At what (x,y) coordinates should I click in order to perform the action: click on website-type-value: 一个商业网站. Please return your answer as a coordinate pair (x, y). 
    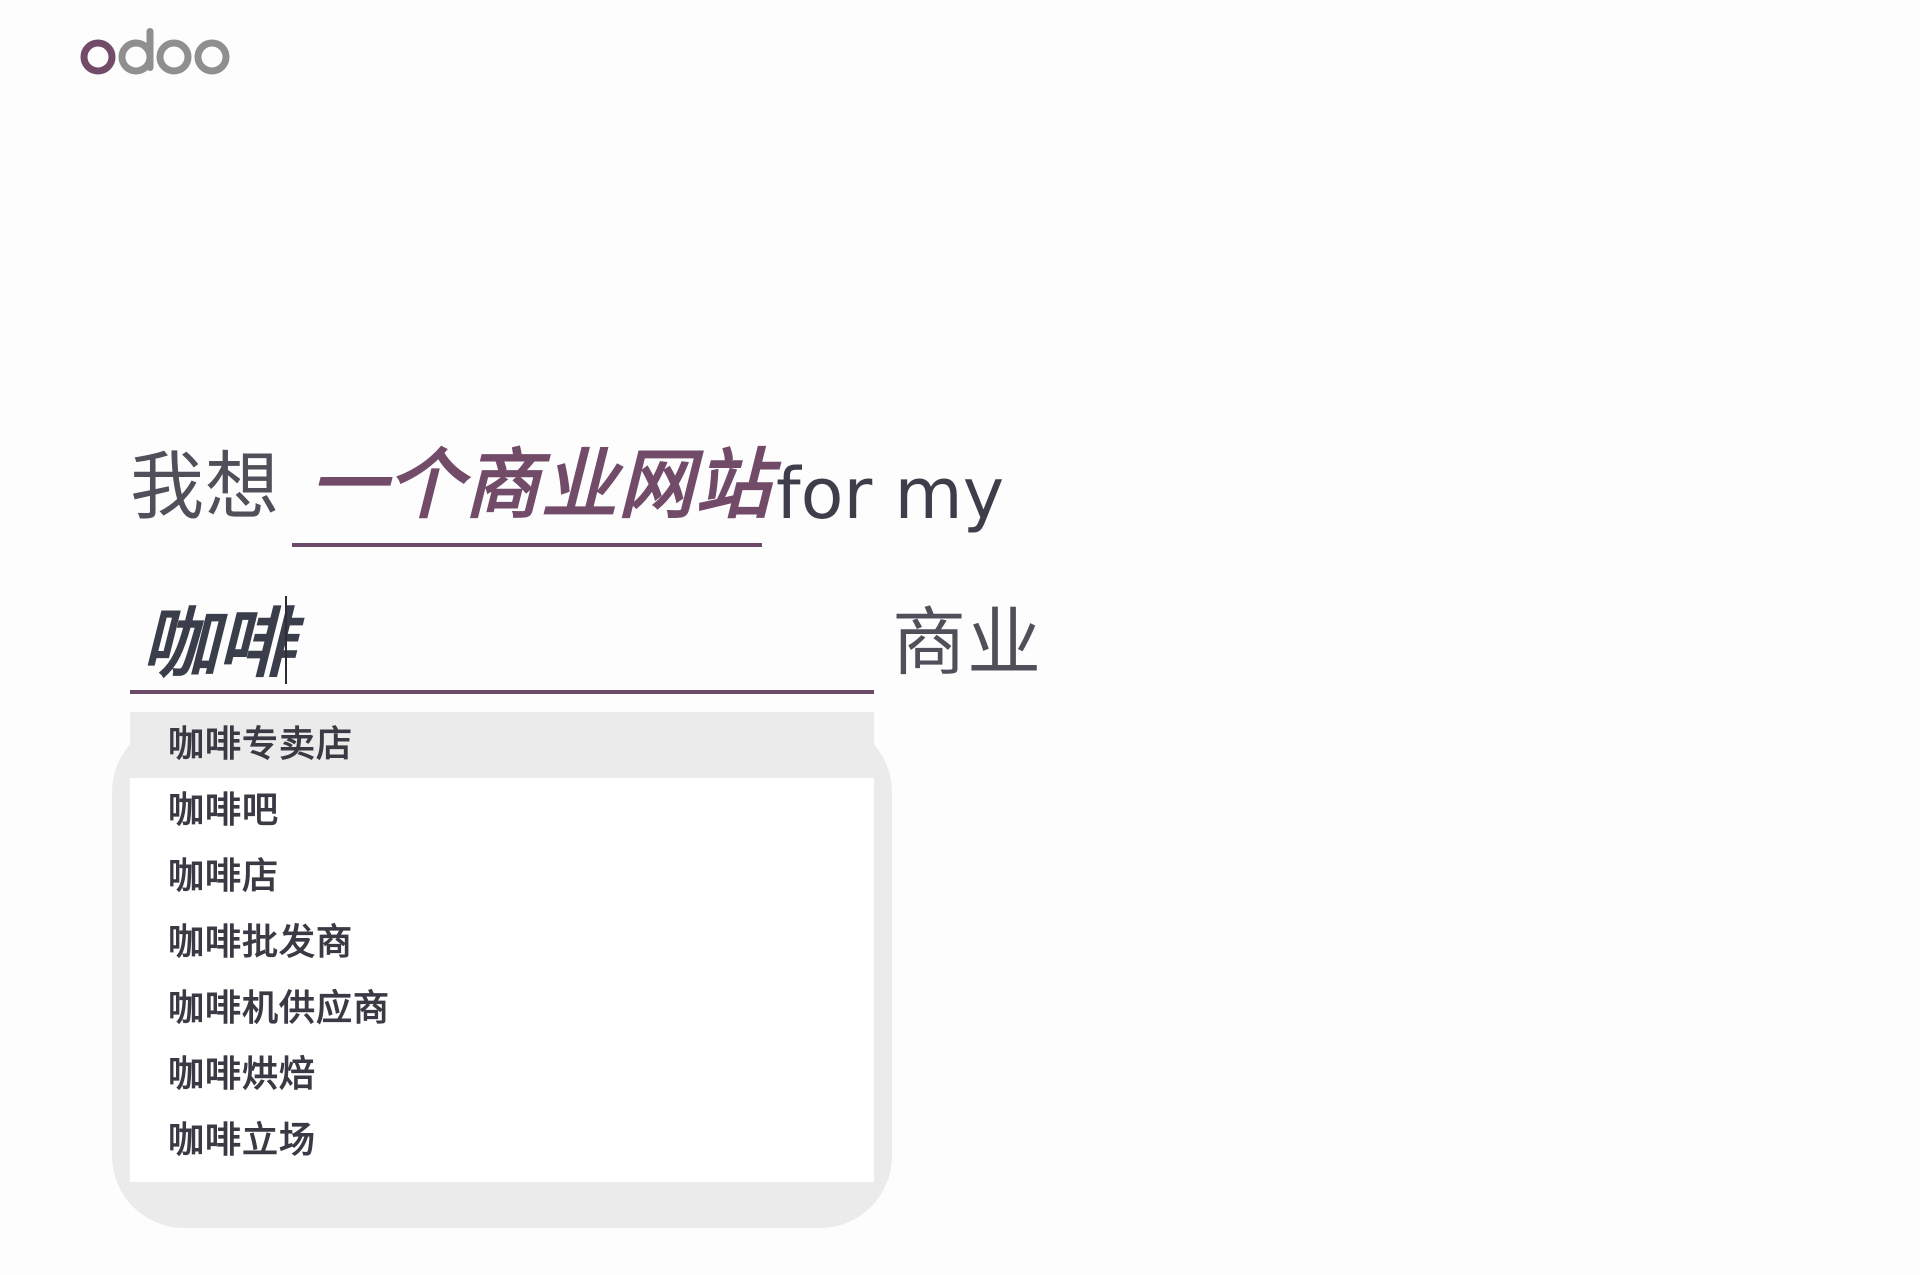
    Looking at the image, I should click on (541, 484).